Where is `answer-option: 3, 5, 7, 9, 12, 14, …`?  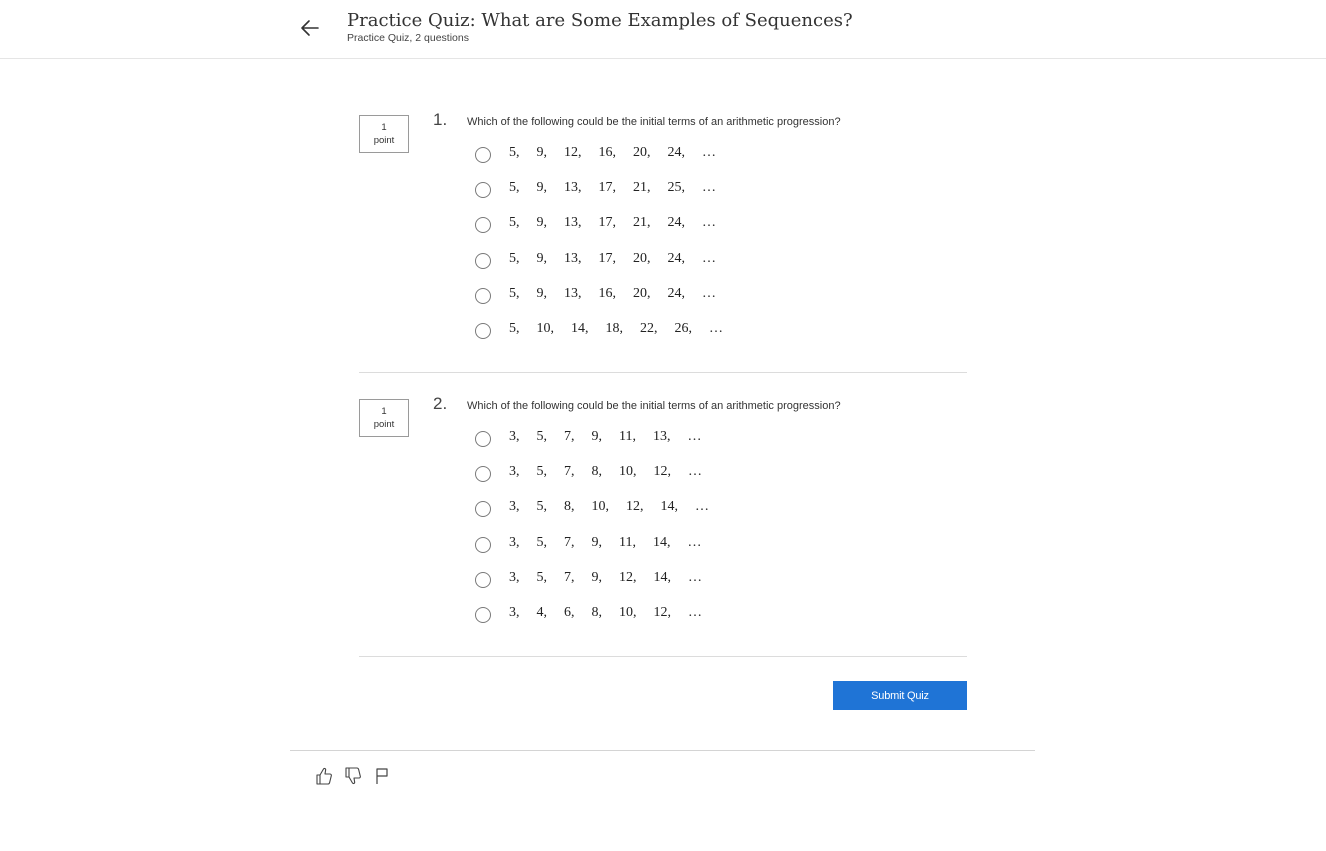 answer-option: 3, 5, 7, 9, 12, 14, … is located at coordinates (592, 586).